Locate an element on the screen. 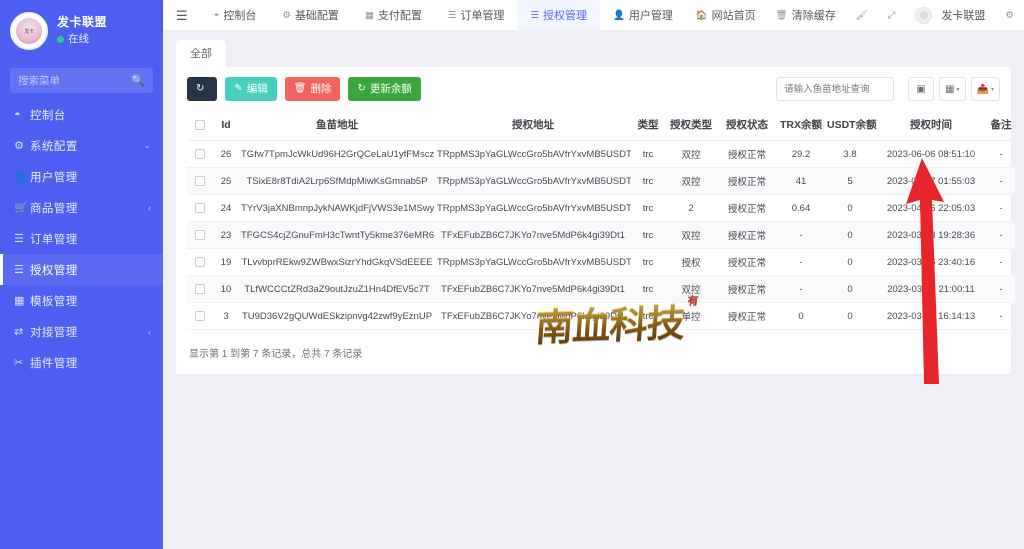  edit-button: ✎ 编辑 is located at coordinates (251, 89).